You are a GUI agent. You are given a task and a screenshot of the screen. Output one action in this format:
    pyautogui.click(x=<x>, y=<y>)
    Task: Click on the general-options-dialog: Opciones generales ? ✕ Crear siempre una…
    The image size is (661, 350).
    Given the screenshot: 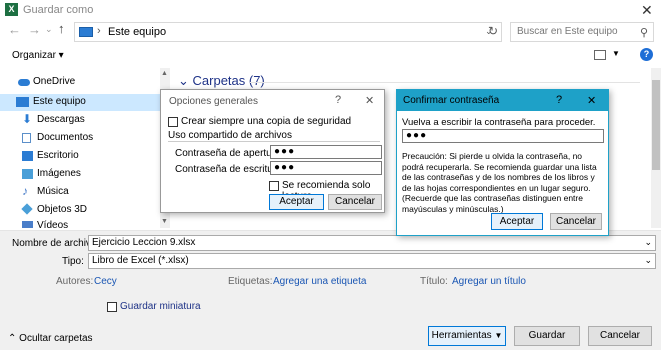 What is the action you would take?
    pyautogui.click(x=272, y=151)
    